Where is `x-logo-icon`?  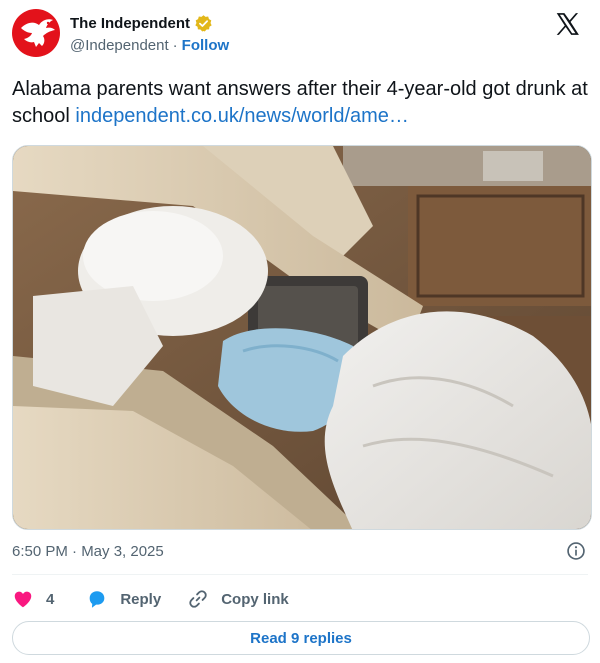
x-logo-icon is located at coordinates (567, 24).